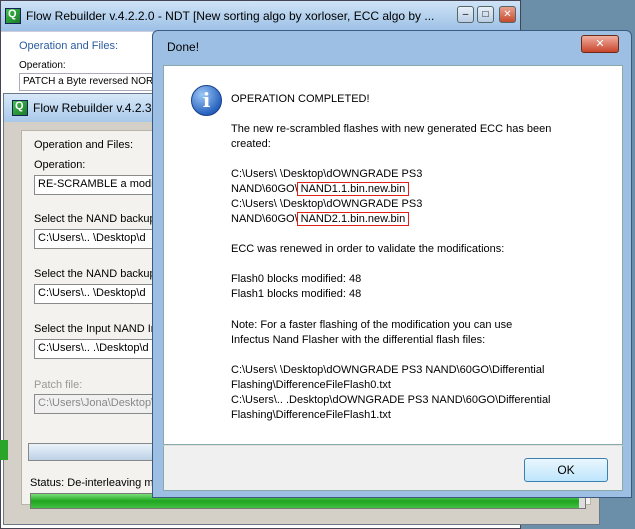 This screenshot has height=529, width=635. I want to click on input-nand-label: Select the Input NAND Im, so click(97, 329).